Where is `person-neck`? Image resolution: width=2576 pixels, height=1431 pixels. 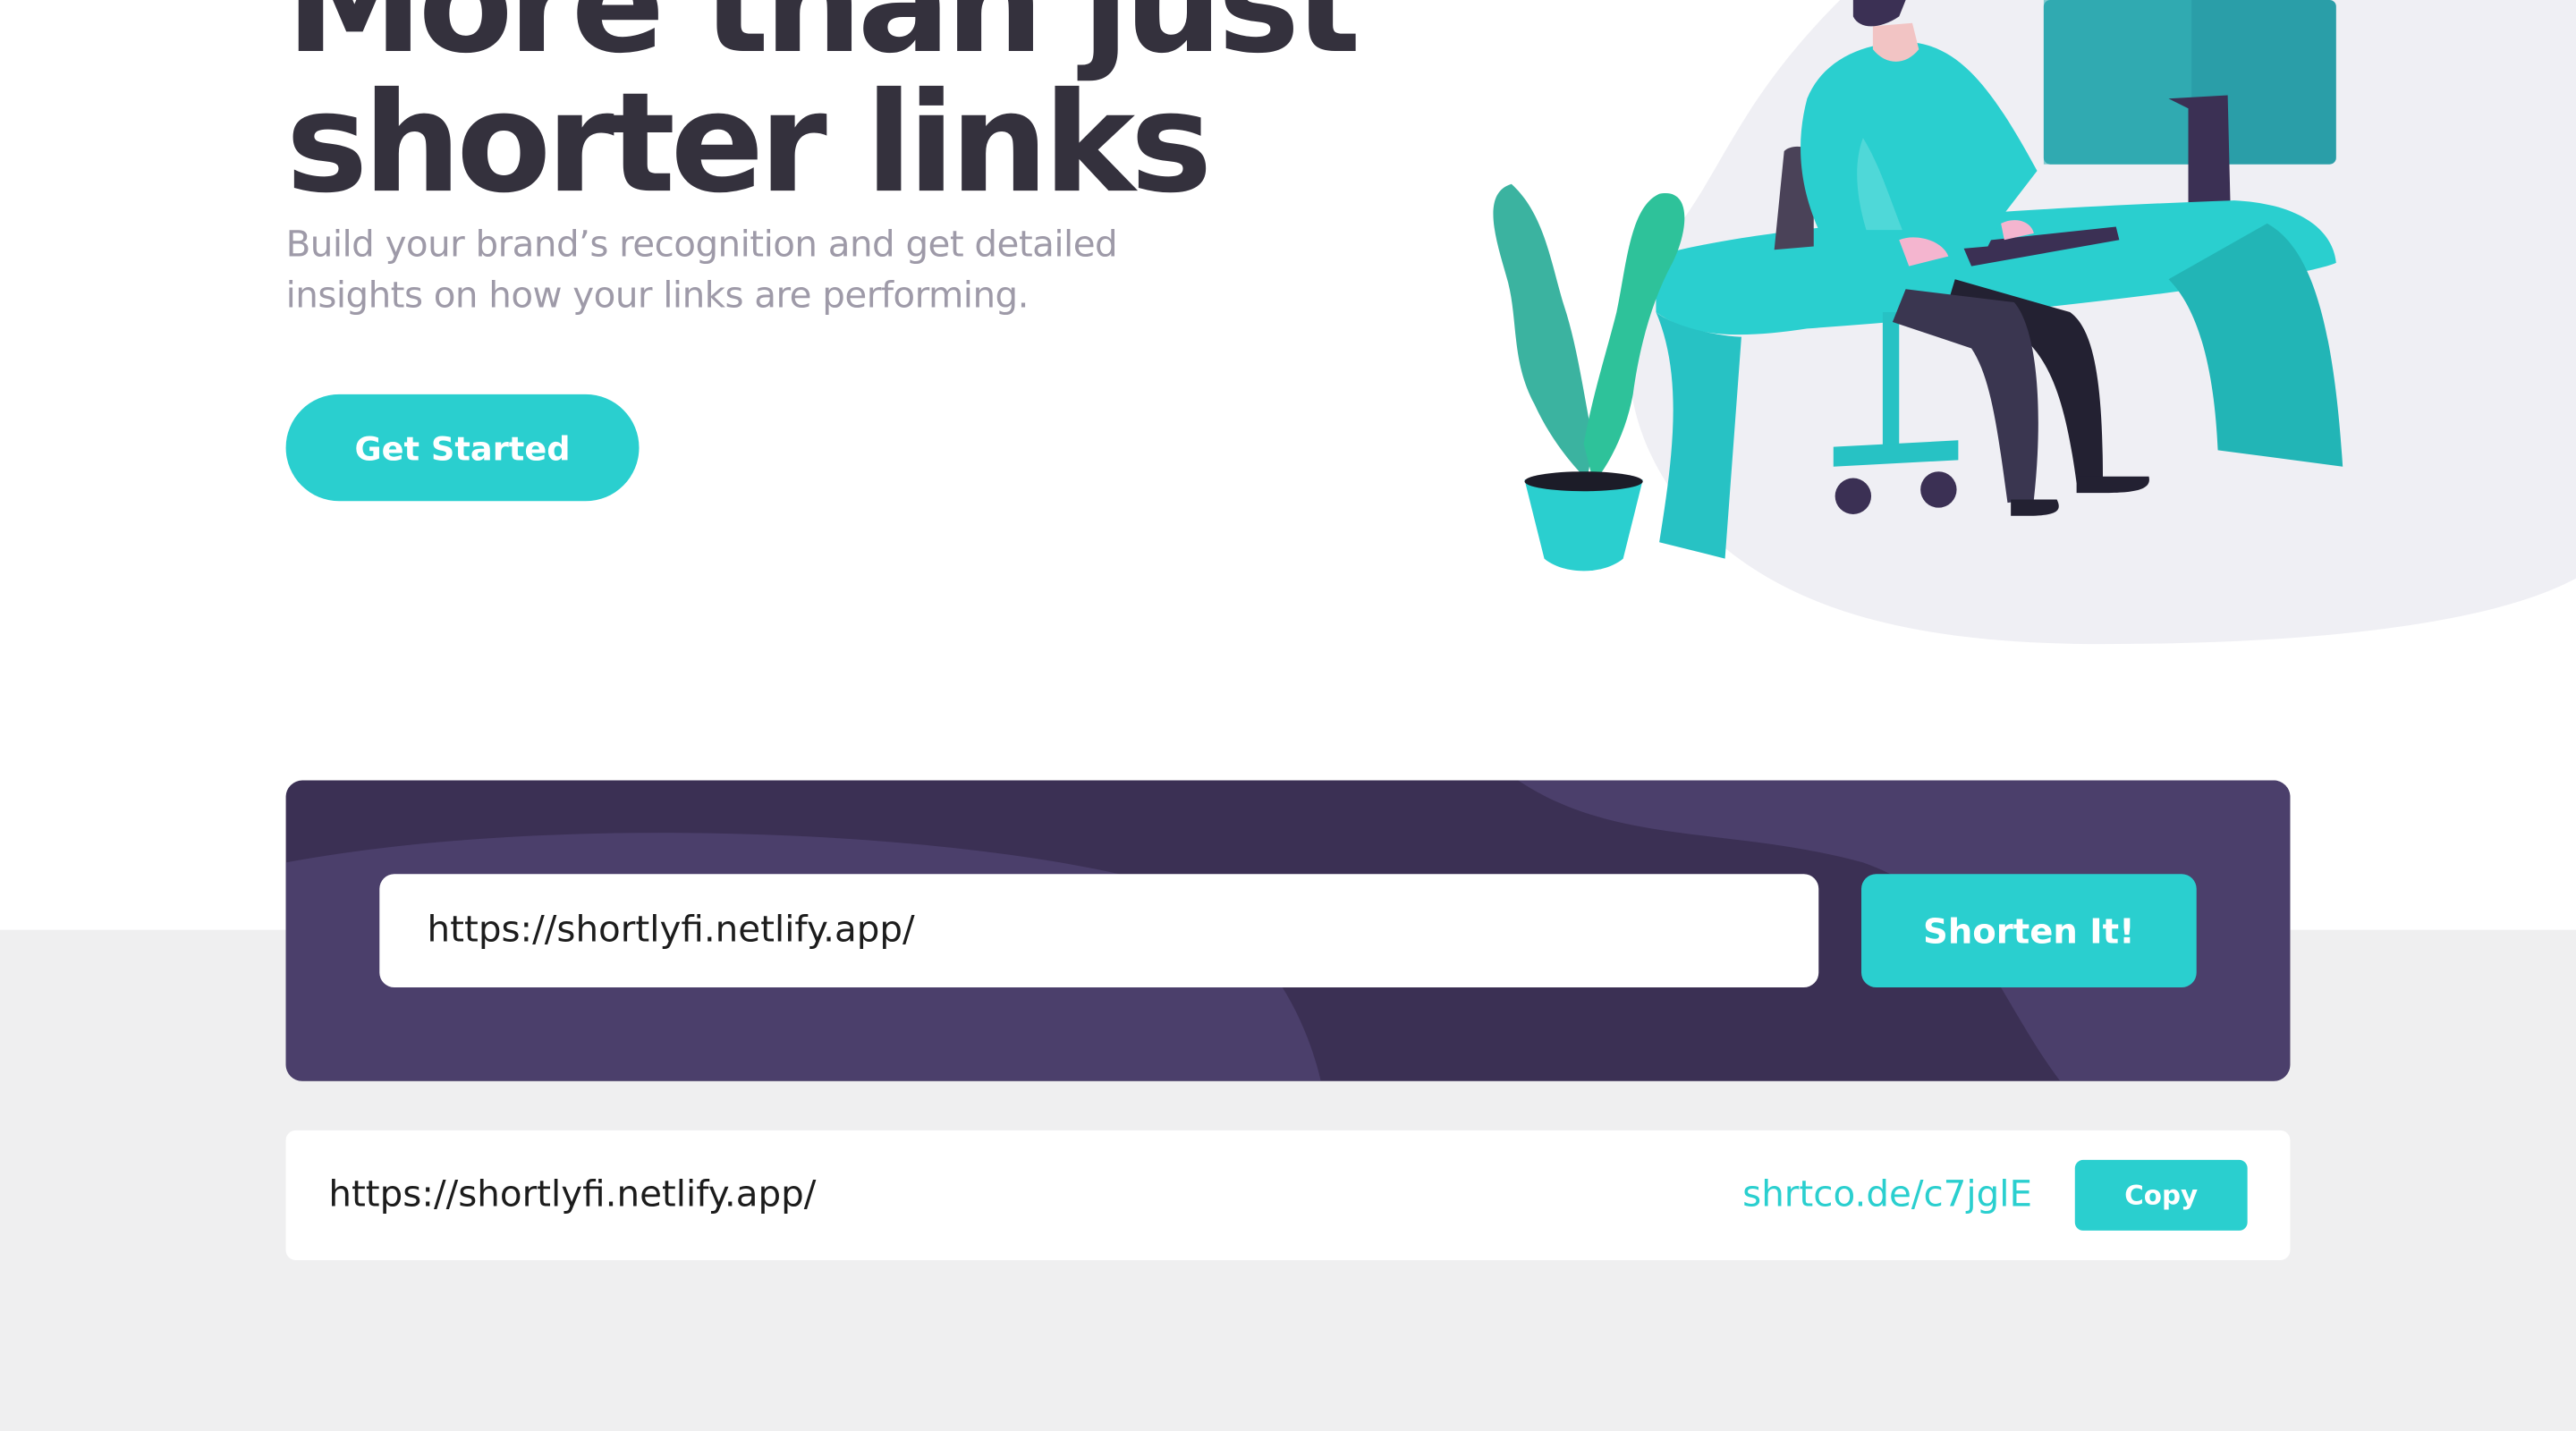 person-neck is located at coordinates (1895, 42).